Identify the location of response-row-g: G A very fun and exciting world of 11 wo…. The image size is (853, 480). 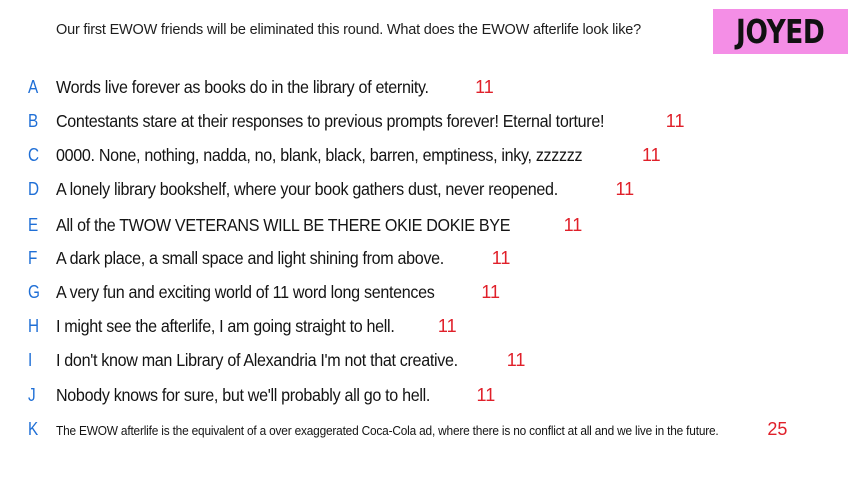
(426, 292).